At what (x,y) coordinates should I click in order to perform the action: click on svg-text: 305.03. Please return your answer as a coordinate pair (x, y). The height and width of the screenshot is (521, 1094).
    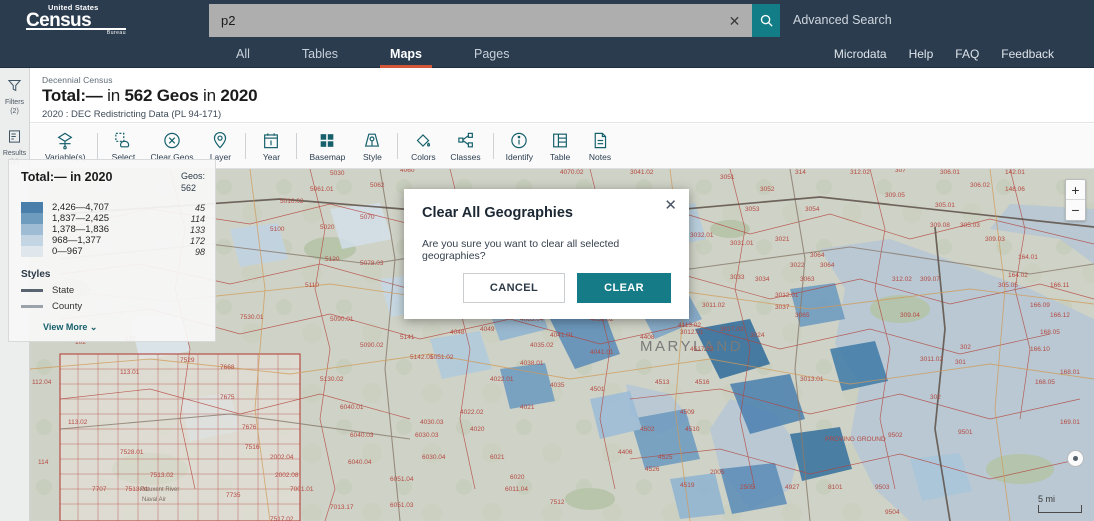
    Looking at the image, I should click on (970, 225).